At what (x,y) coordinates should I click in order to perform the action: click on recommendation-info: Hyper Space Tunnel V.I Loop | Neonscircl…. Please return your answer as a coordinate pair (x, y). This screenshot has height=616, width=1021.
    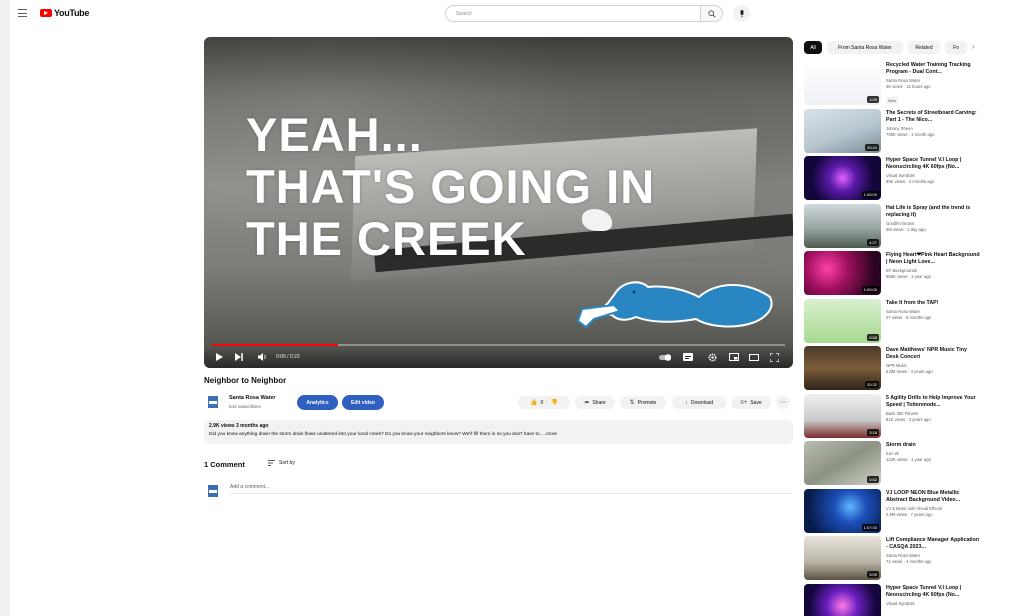
    Looking at the image, I should click on (933, 170).